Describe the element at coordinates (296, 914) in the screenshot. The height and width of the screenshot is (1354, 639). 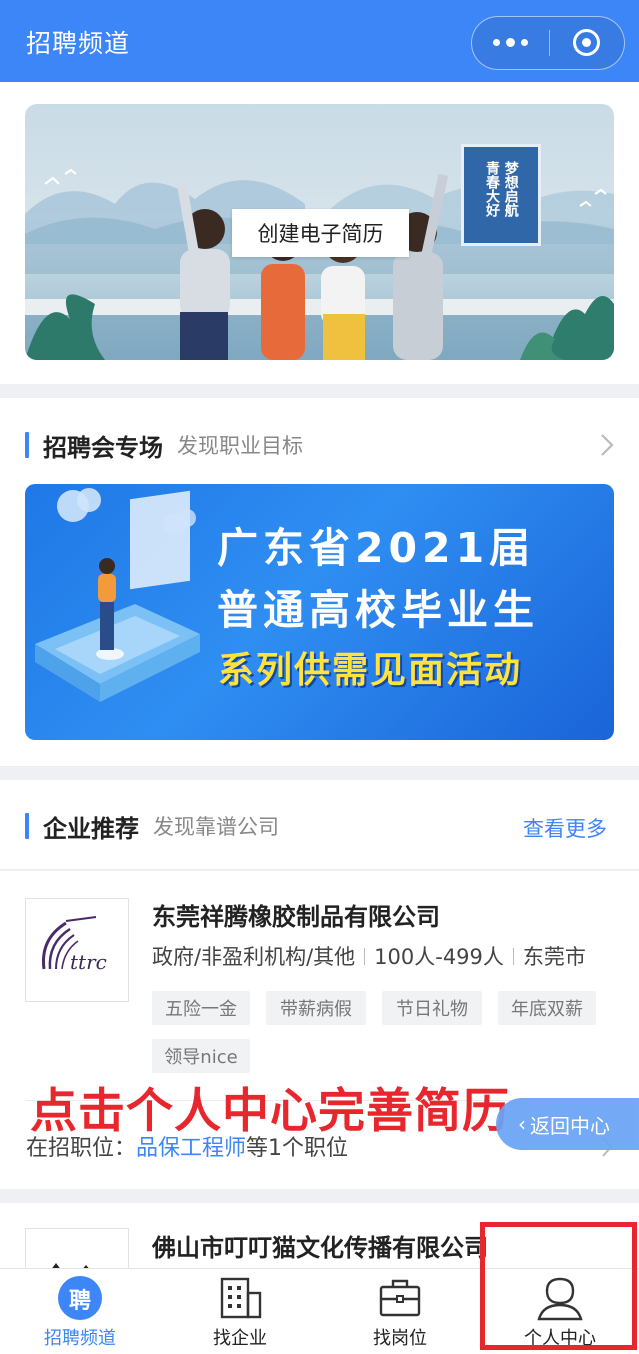
I see `company-name: 东莞祥腾橡胶制品有限公司` at that location.